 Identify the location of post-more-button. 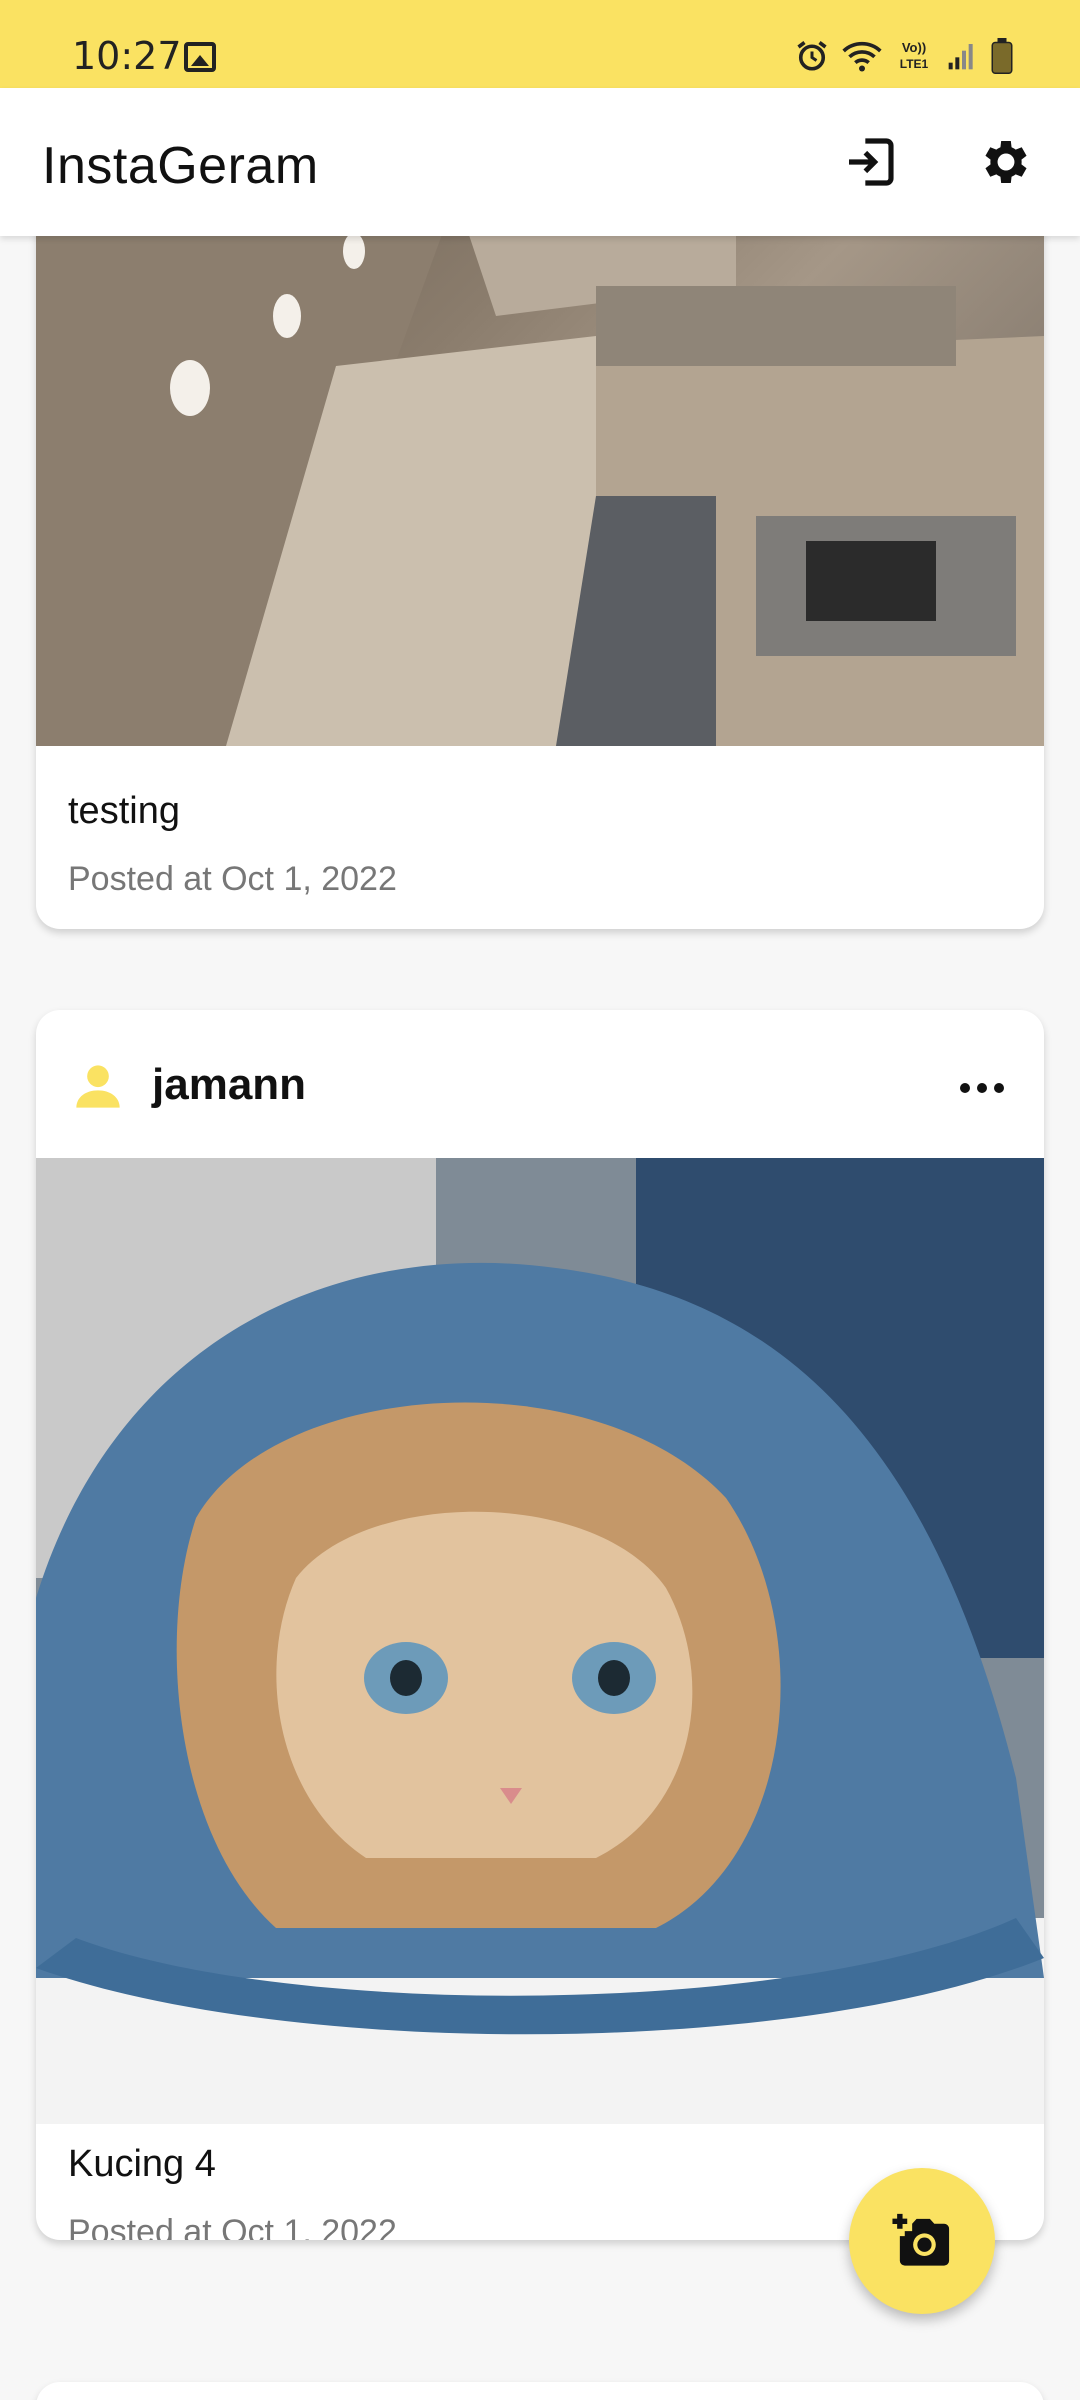
(982, 1088).